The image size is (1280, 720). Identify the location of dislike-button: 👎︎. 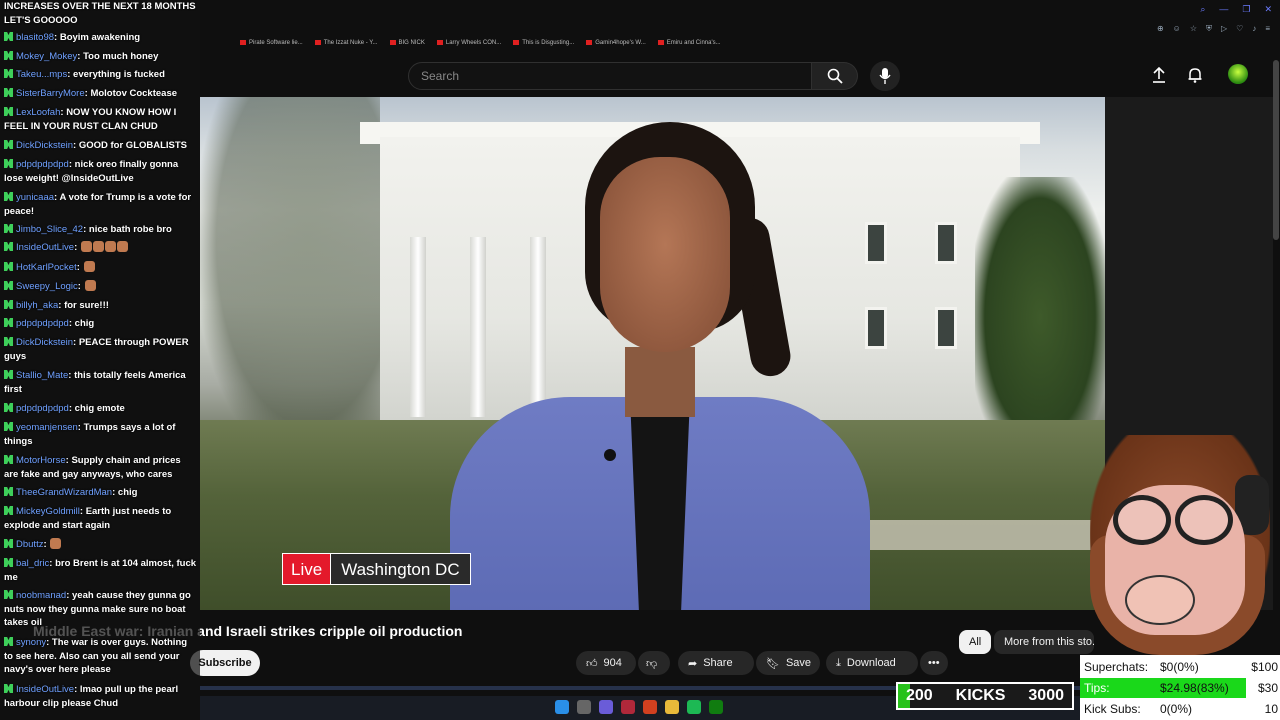
(654, 663).